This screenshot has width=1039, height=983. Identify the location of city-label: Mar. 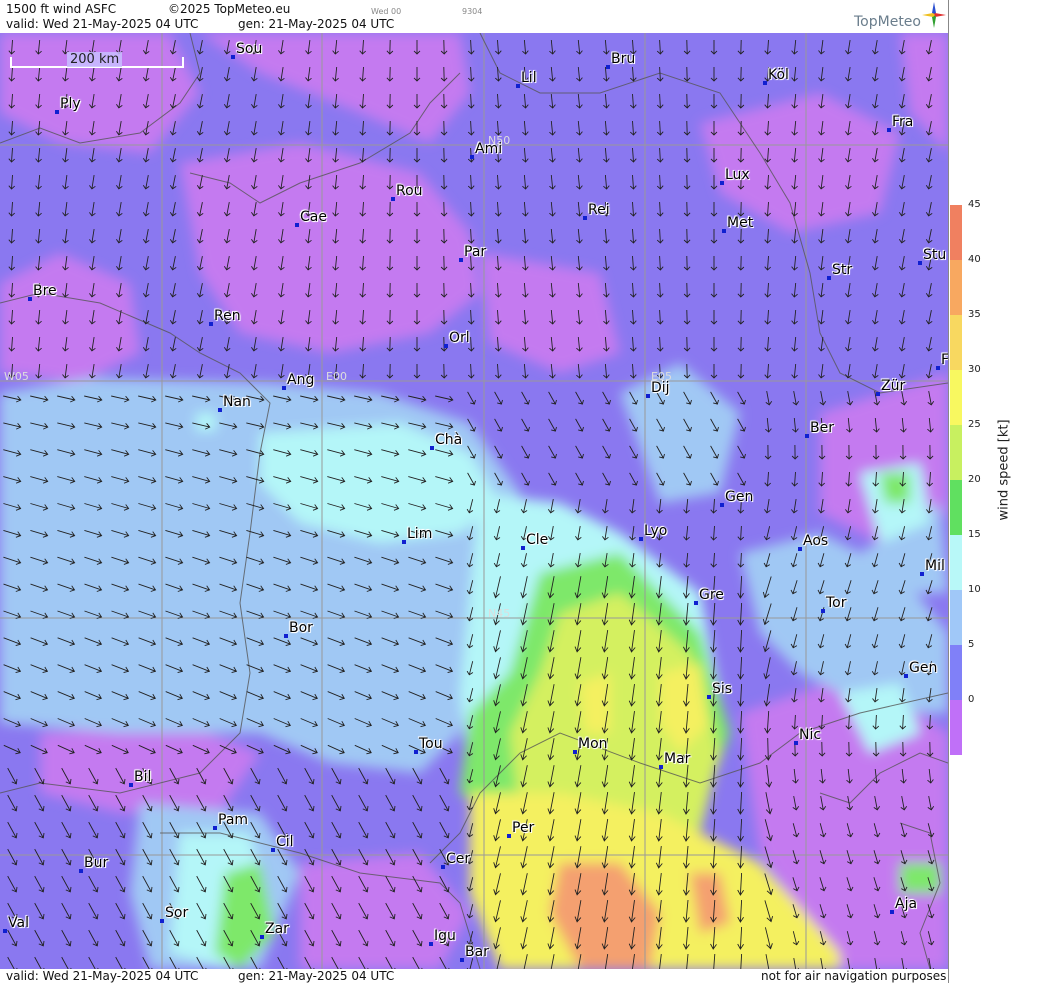
(677, 759).